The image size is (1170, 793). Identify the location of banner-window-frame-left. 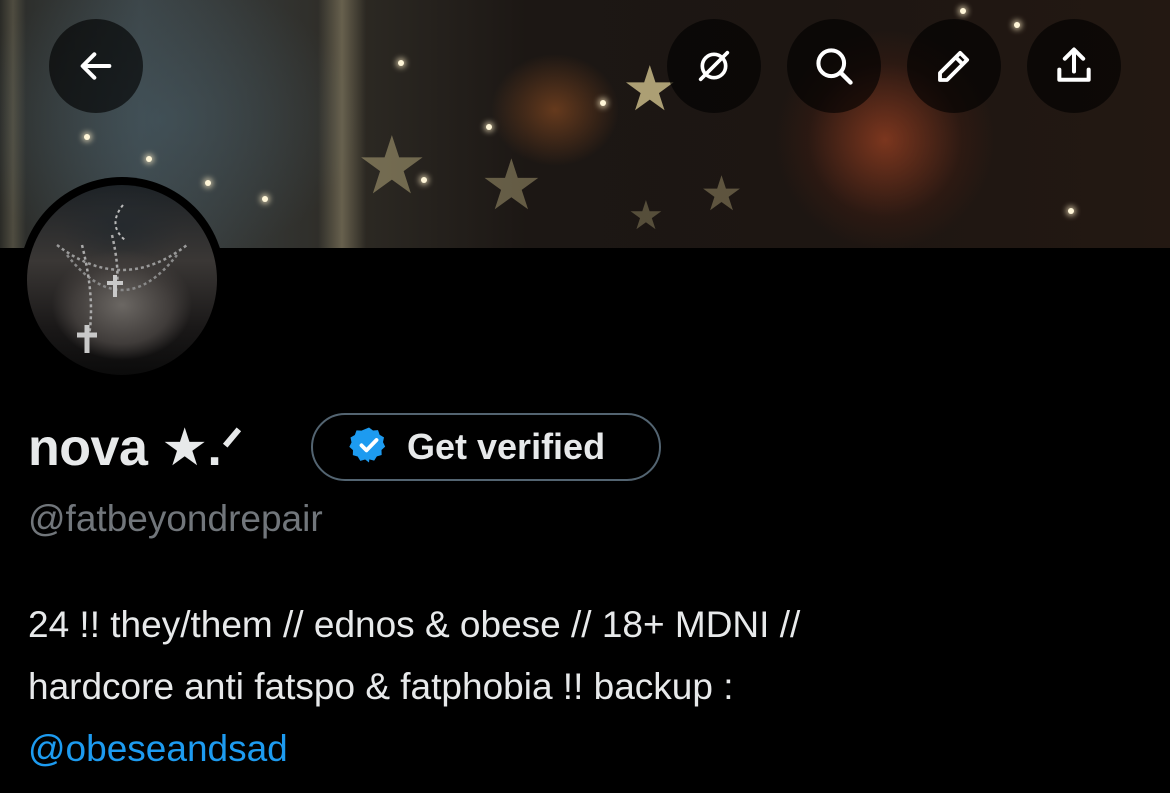
(13, 124).